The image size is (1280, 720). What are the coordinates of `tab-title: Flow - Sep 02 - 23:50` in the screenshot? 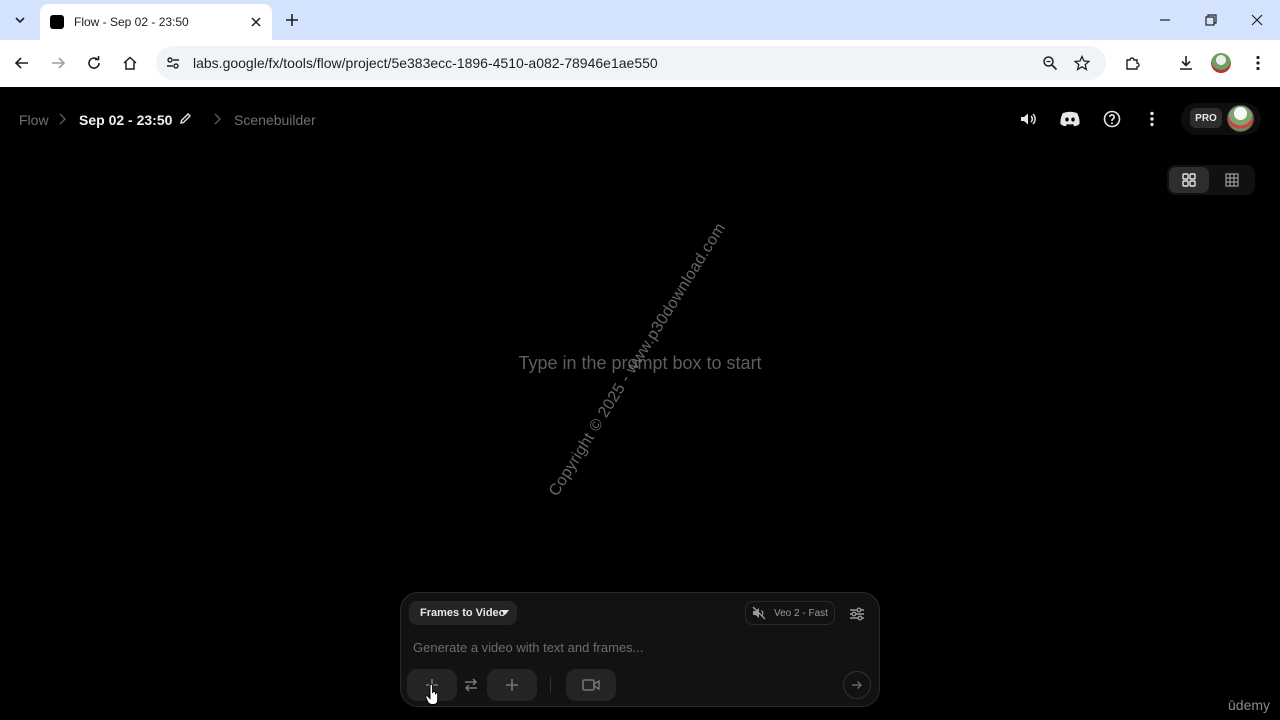 It's located at (131, 22).